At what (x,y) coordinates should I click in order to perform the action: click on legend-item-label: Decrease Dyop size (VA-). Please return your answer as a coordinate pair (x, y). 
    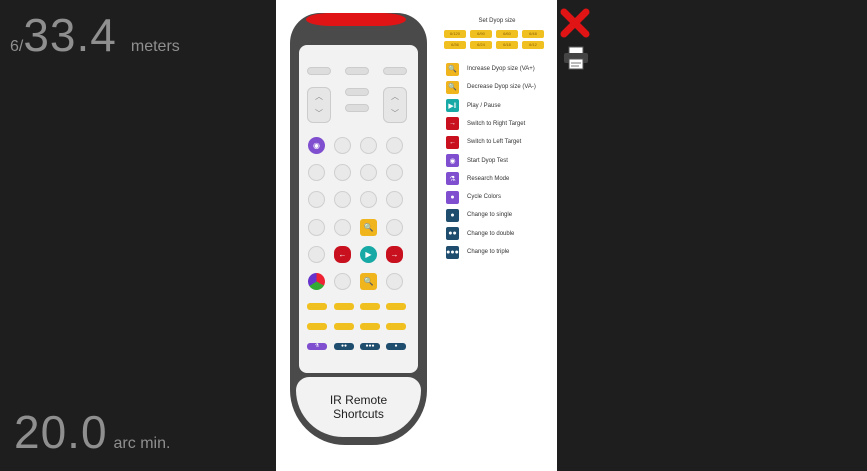
    Looking at the image, I should click on (501, 87).